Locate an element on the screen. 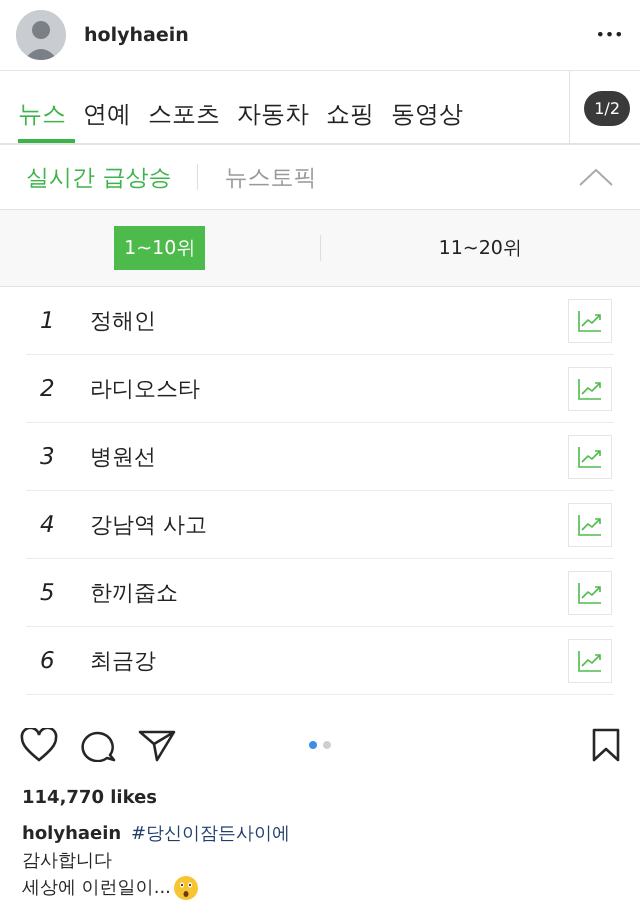 Image resolution: width=640 pixels, height=909 pixels. avatar is located at coordinates (41, 35).